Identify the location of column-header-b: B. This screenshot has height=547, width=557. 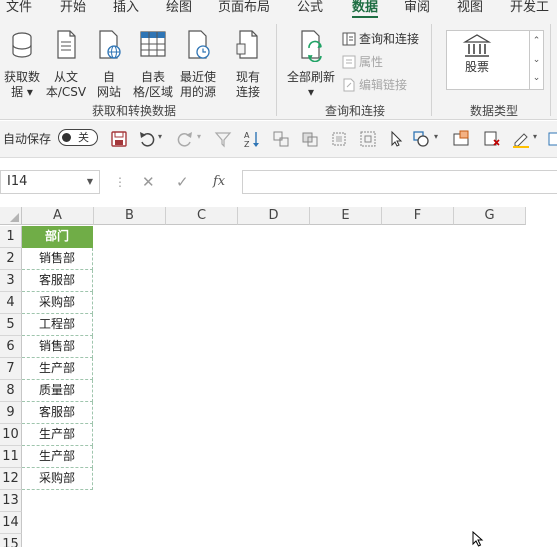
(130, 216).